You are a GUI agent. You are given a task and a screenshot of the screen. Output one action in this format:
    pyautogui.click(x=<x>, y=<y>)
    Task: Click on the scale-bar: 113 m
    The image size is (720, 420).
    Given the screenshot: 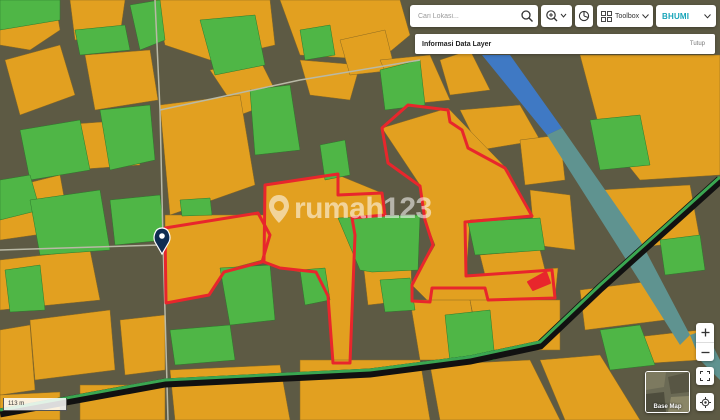 What is the action you would take?
    pyautogui.click(x=35, y=404)
    